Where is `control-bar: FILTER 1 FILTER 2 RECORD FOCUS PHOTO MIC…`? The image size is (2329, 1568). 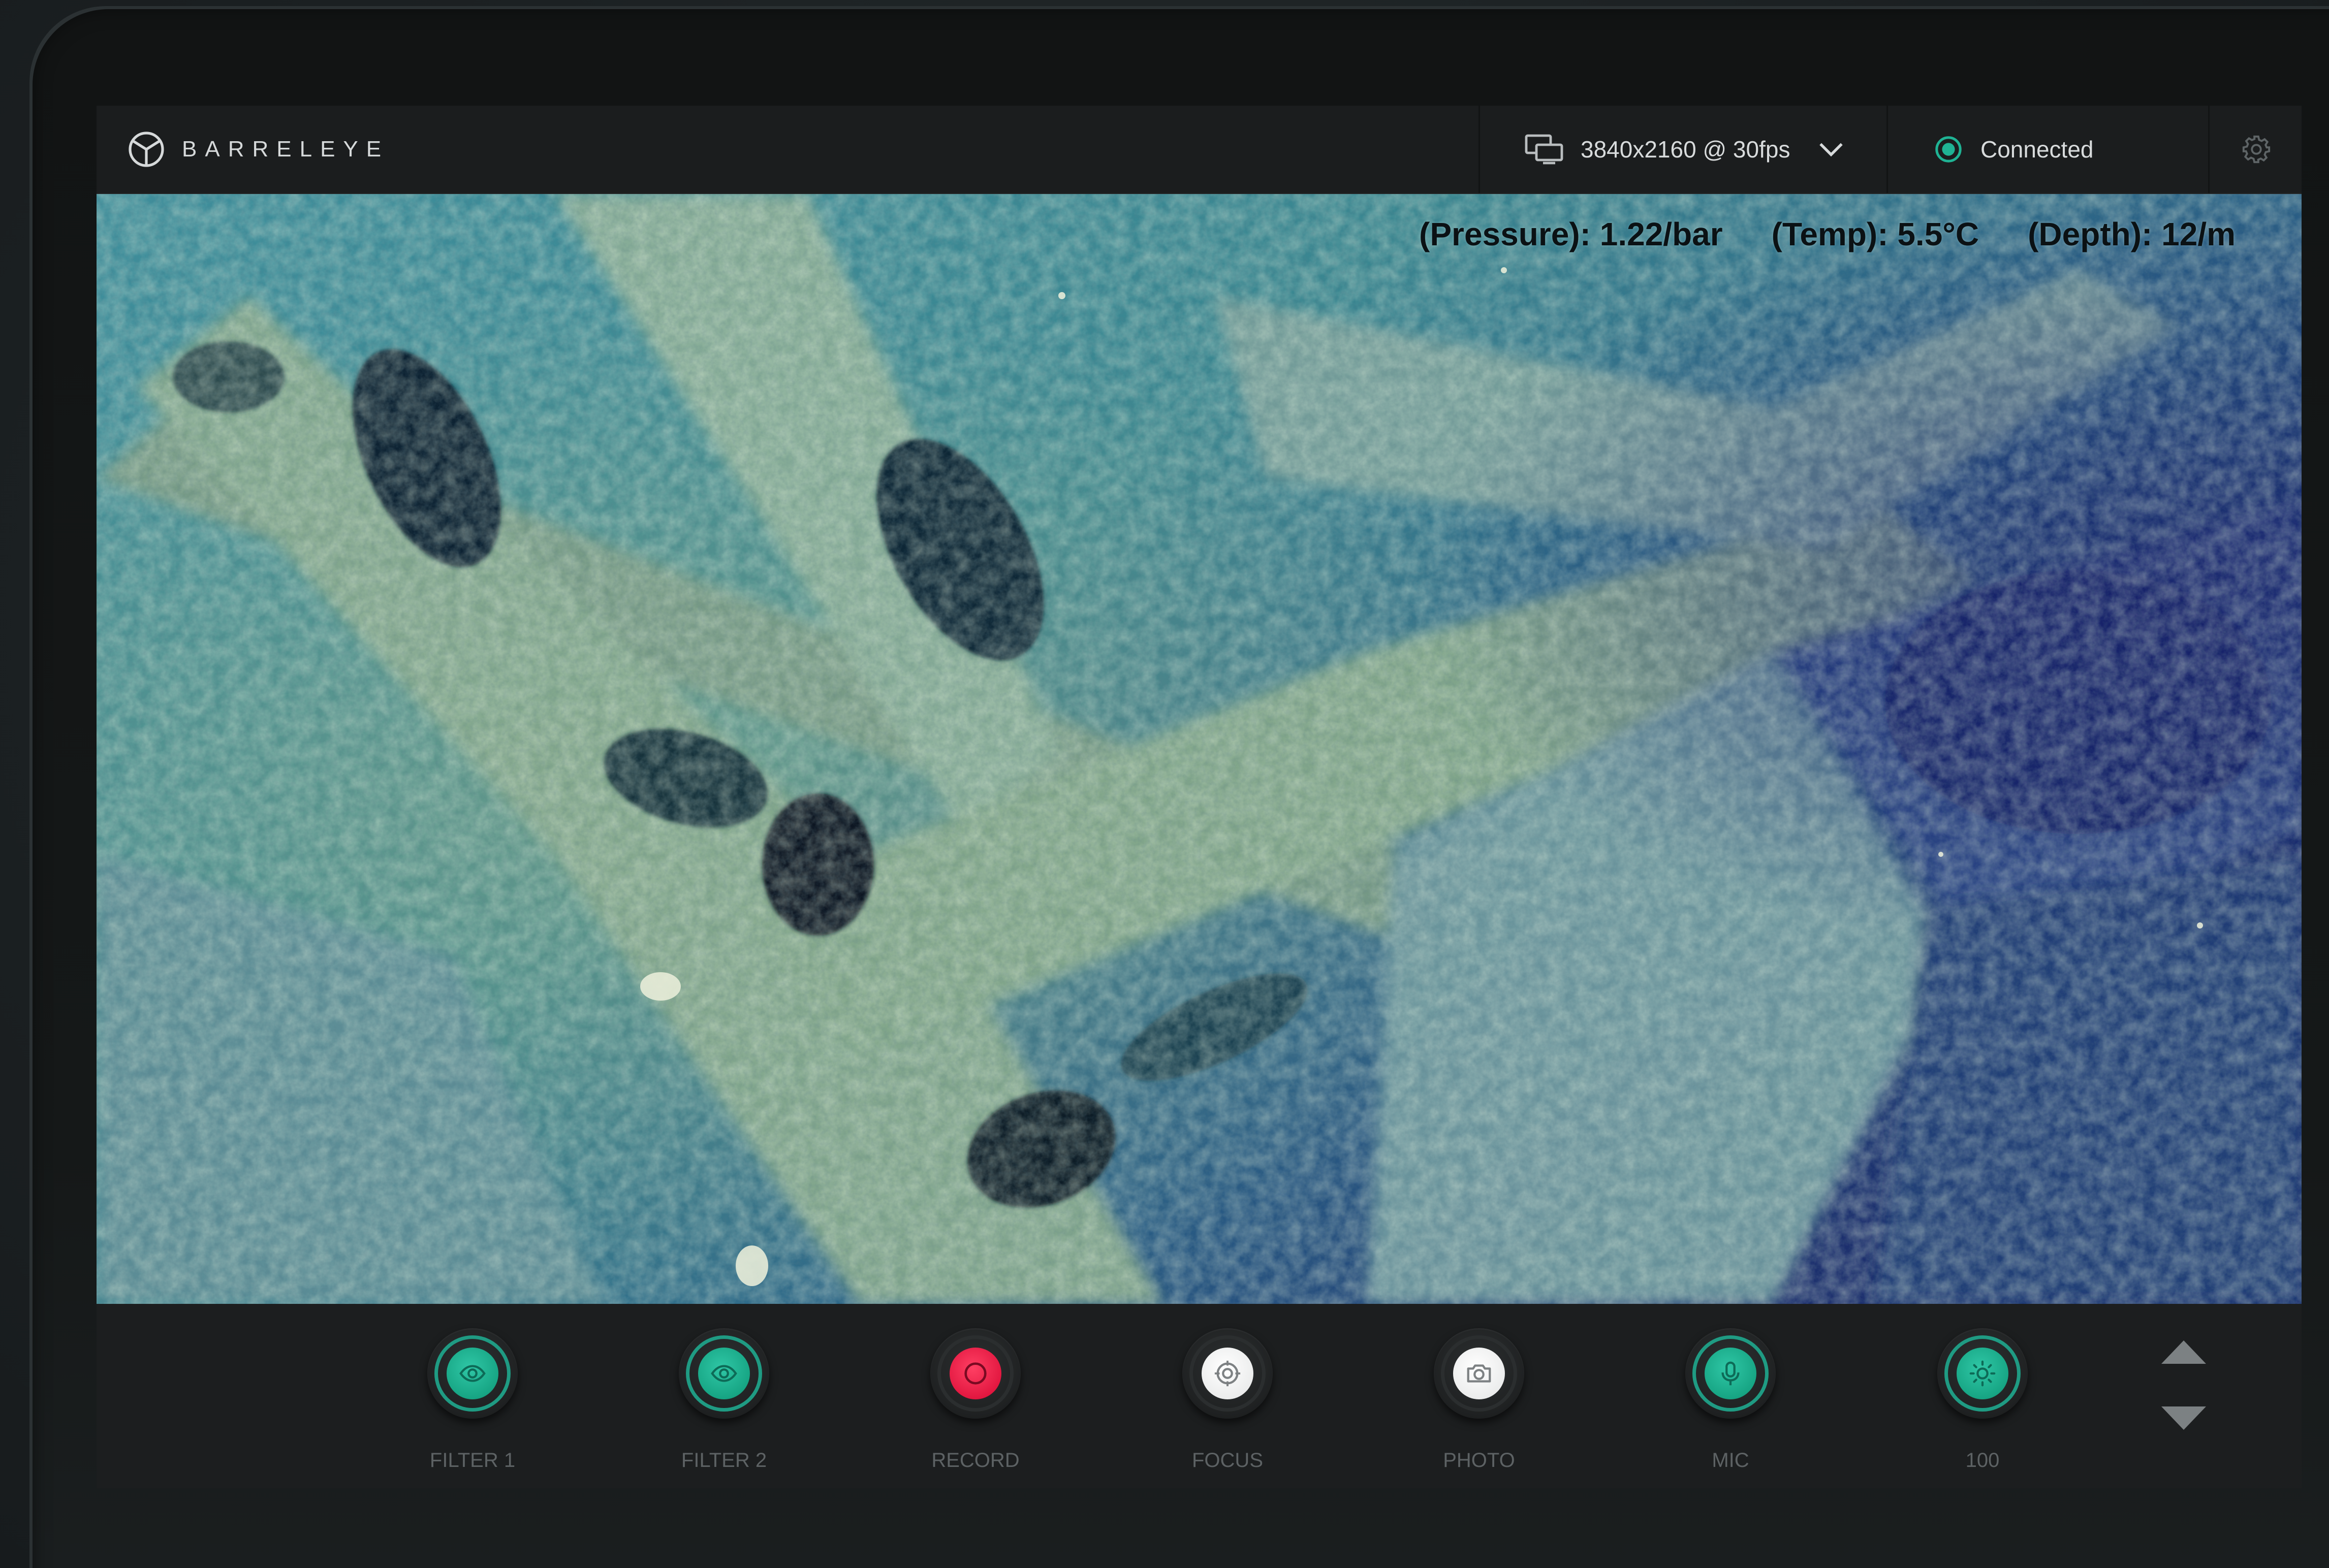 control-bar: FILTER 1 FILTER 2 RECORD FOCUS PHOTO MIC… is located at coordinates (1199, 1396).